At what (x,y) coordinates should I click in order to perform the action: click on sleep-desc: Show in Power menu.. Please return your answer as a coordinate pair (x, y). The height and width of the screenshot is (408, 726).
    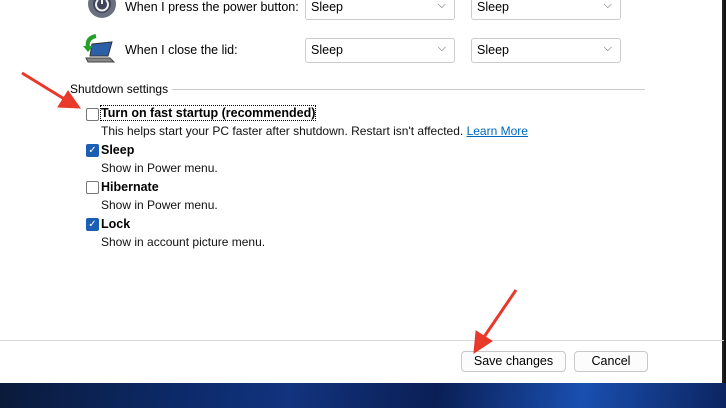
    Looking at the image, I should click on (159, 168).